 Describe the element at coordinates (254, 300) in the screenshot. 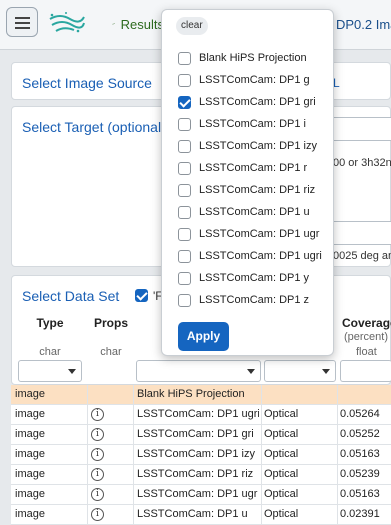

I see `option-label: LSSTComCam: DP1 z` at that location.